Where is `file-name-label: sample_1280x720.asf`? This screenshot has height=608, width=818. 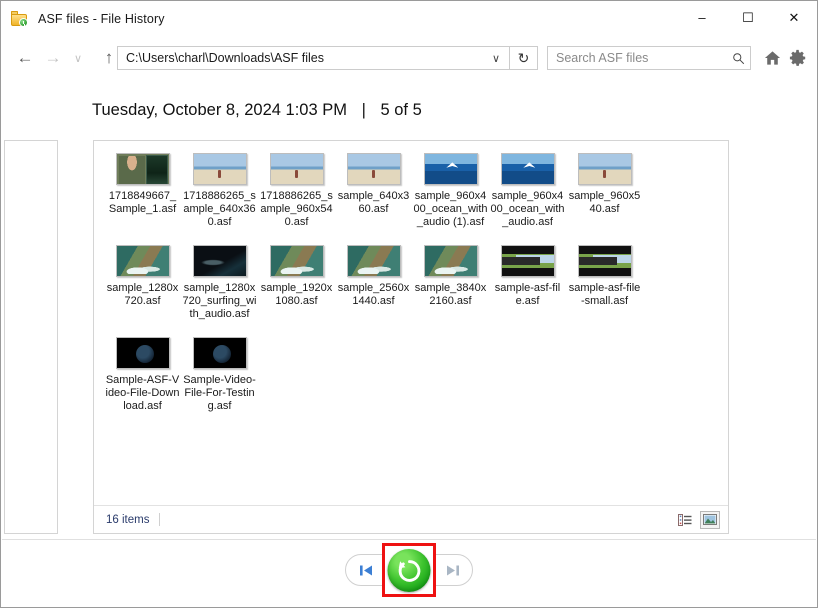
file-name-label: sample_1280x720.asf is located at coordinates (142, 294).